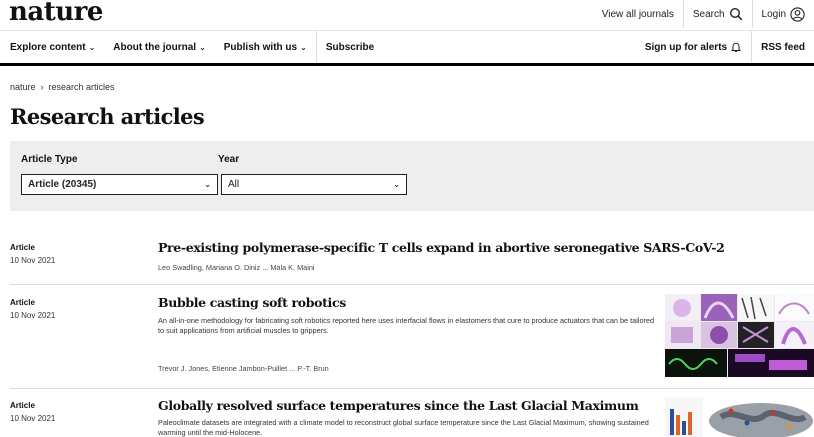 This screenshot has height=437, width=814. I want to click on nav-publish-with-us: Publish with us ⌄, so click(265, 47).